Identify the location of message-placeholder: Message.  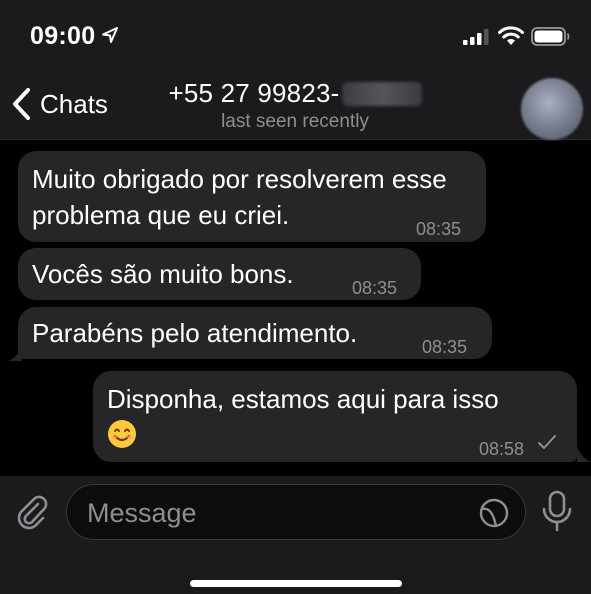
(142, 513).